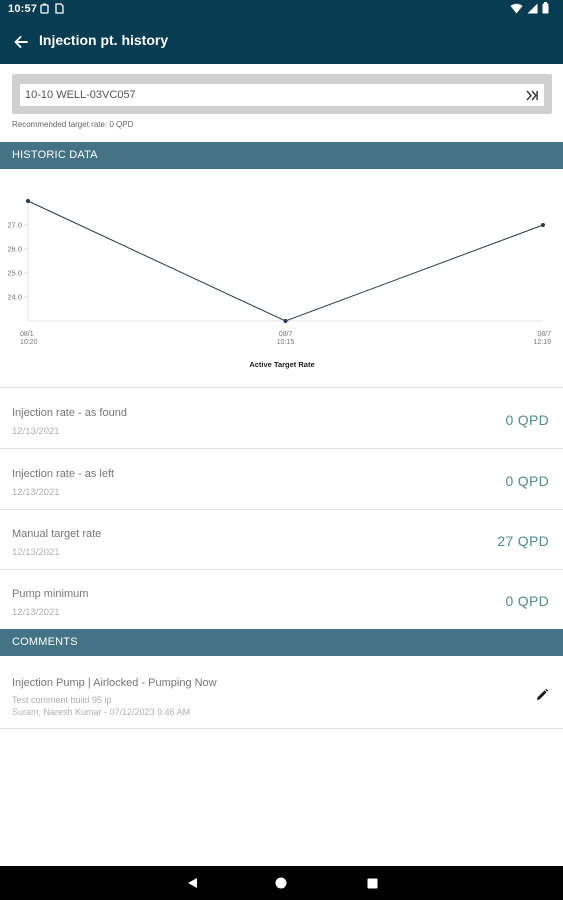  Describe the element at coordinates (542, 342) in the screenshot. I see `x-tick-label: 12:19` at that location.